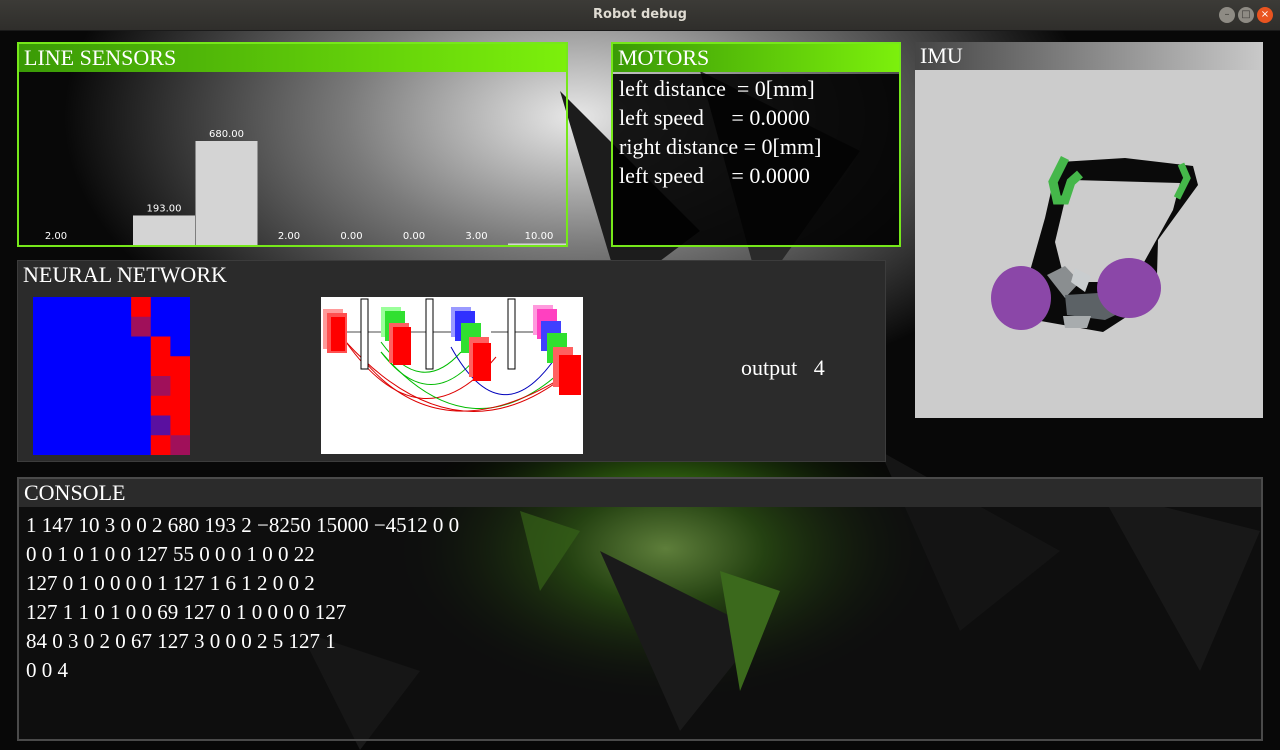  I want to click on console-line: 84 0 3 0 2 0 67 127 3 0 0 0 2 5 127 1, so click(181, 641).